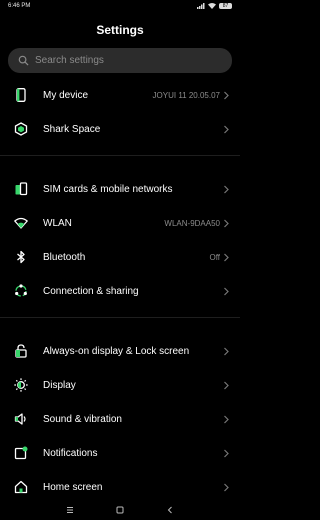 This screenshot has width=320, height=520. I want to click on settings-item-value: Off, so click(214, 257).